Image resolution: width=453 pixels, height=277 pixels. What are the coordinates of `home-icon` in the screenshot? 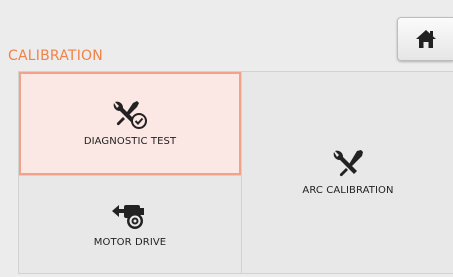 It's located at (425, 39).